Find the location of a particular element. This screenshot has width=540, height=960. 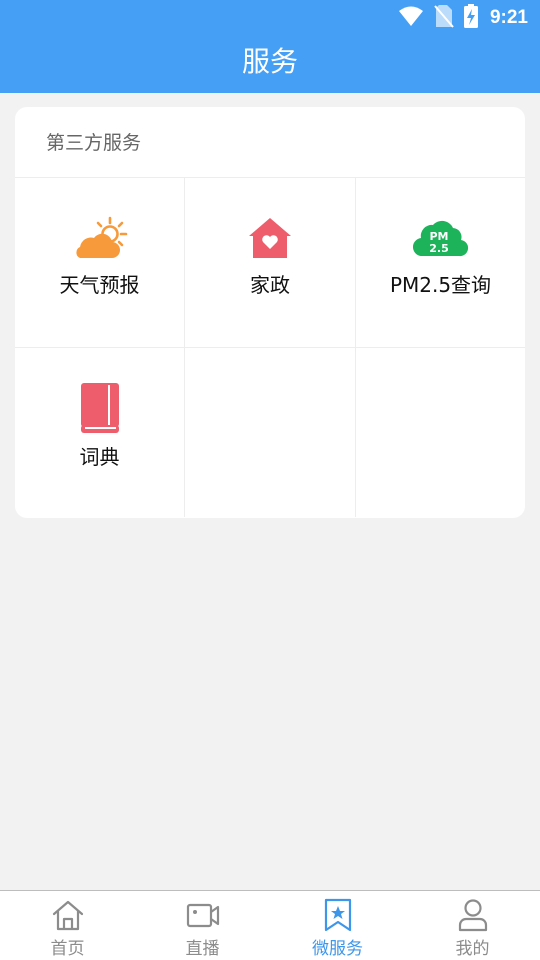

bookmark-star-icon is located at coordinates (338, 915).